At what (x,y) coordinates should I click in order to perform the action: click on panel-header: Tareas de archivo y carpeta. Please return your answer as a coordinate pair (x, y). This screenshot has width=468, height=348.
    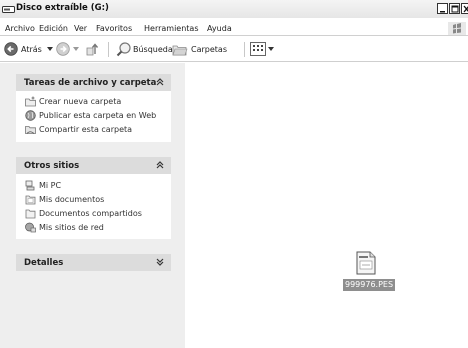
    Looking at the image, I should click on (93, 82).